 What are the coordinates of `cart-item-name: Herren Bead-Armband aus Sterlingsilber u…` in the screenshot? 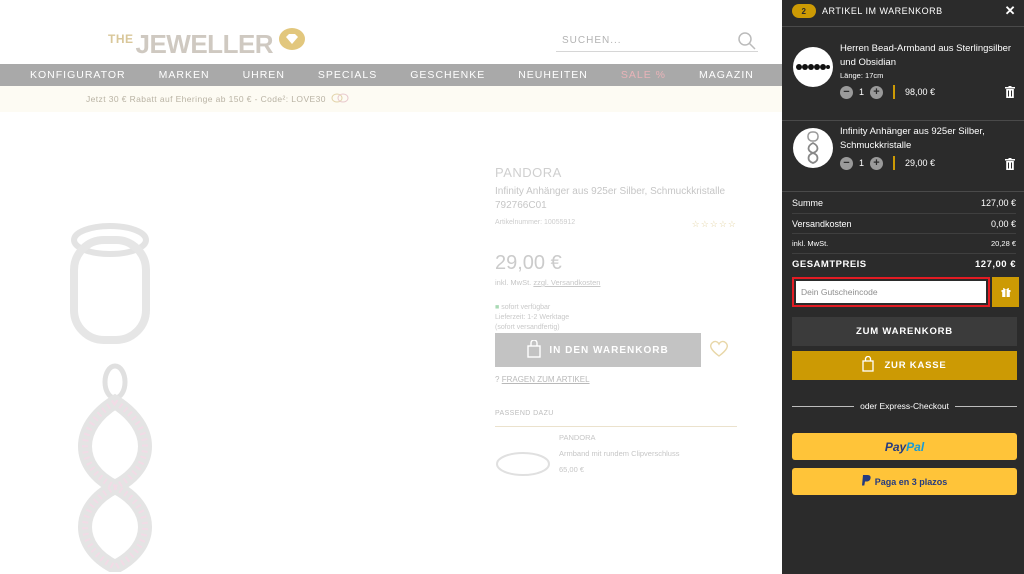 It's located at (929, 56).